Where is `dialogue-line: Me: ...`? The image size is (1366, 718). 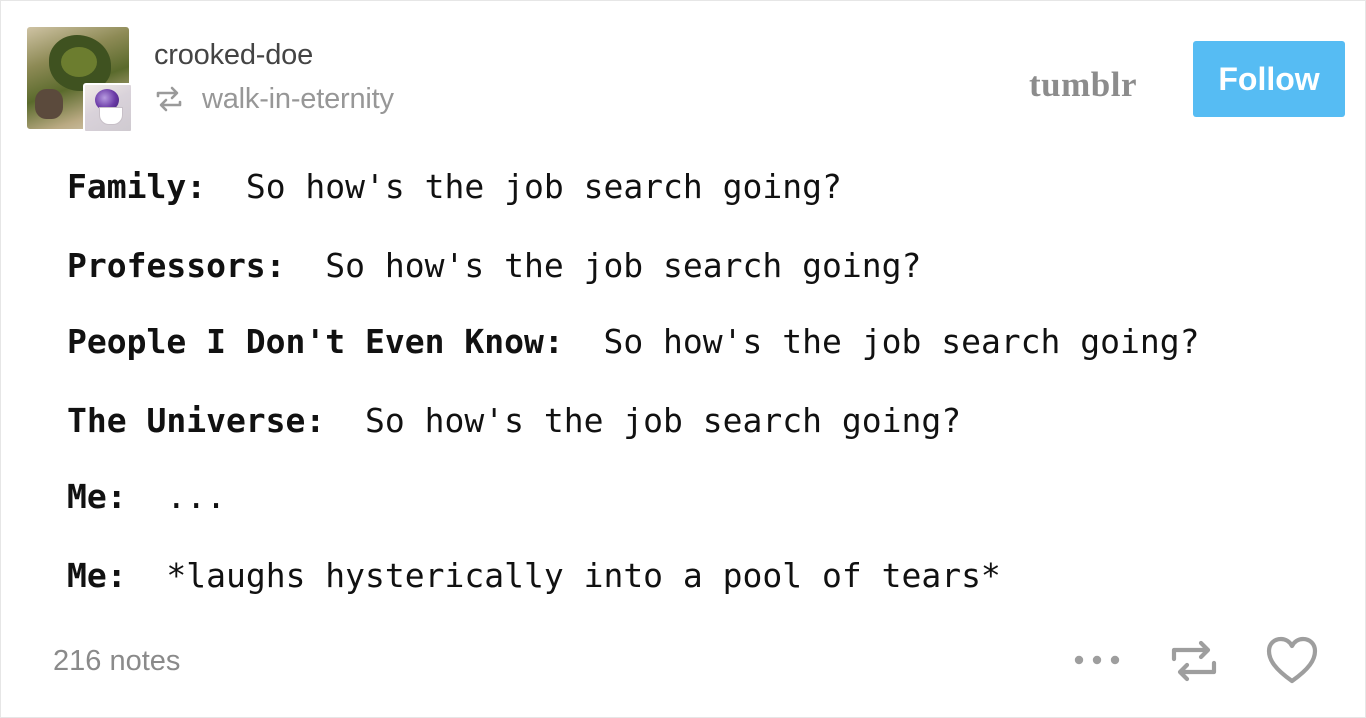 dialogue-line: Me: ... is located at coordinates (146, 496).